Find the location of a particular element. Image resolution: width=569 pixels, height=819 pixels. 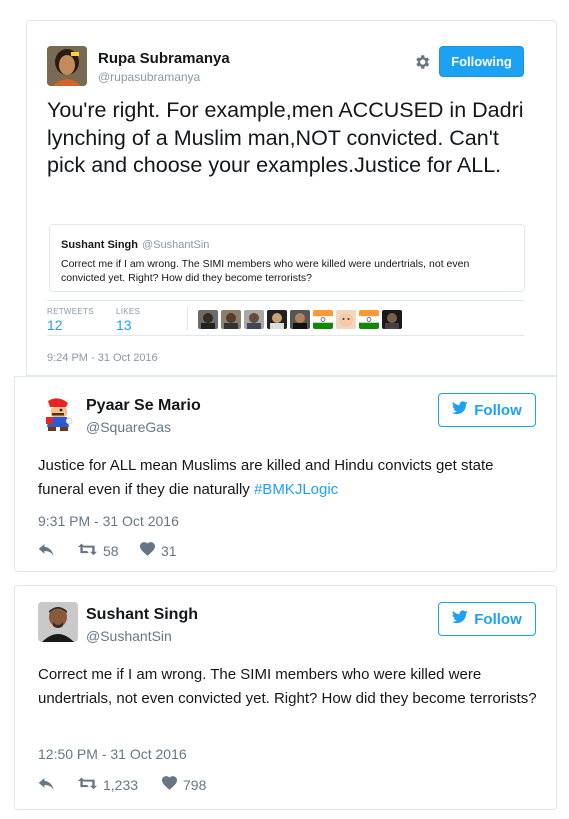

retweet-count: 58 is located at coordinates (111, 550).